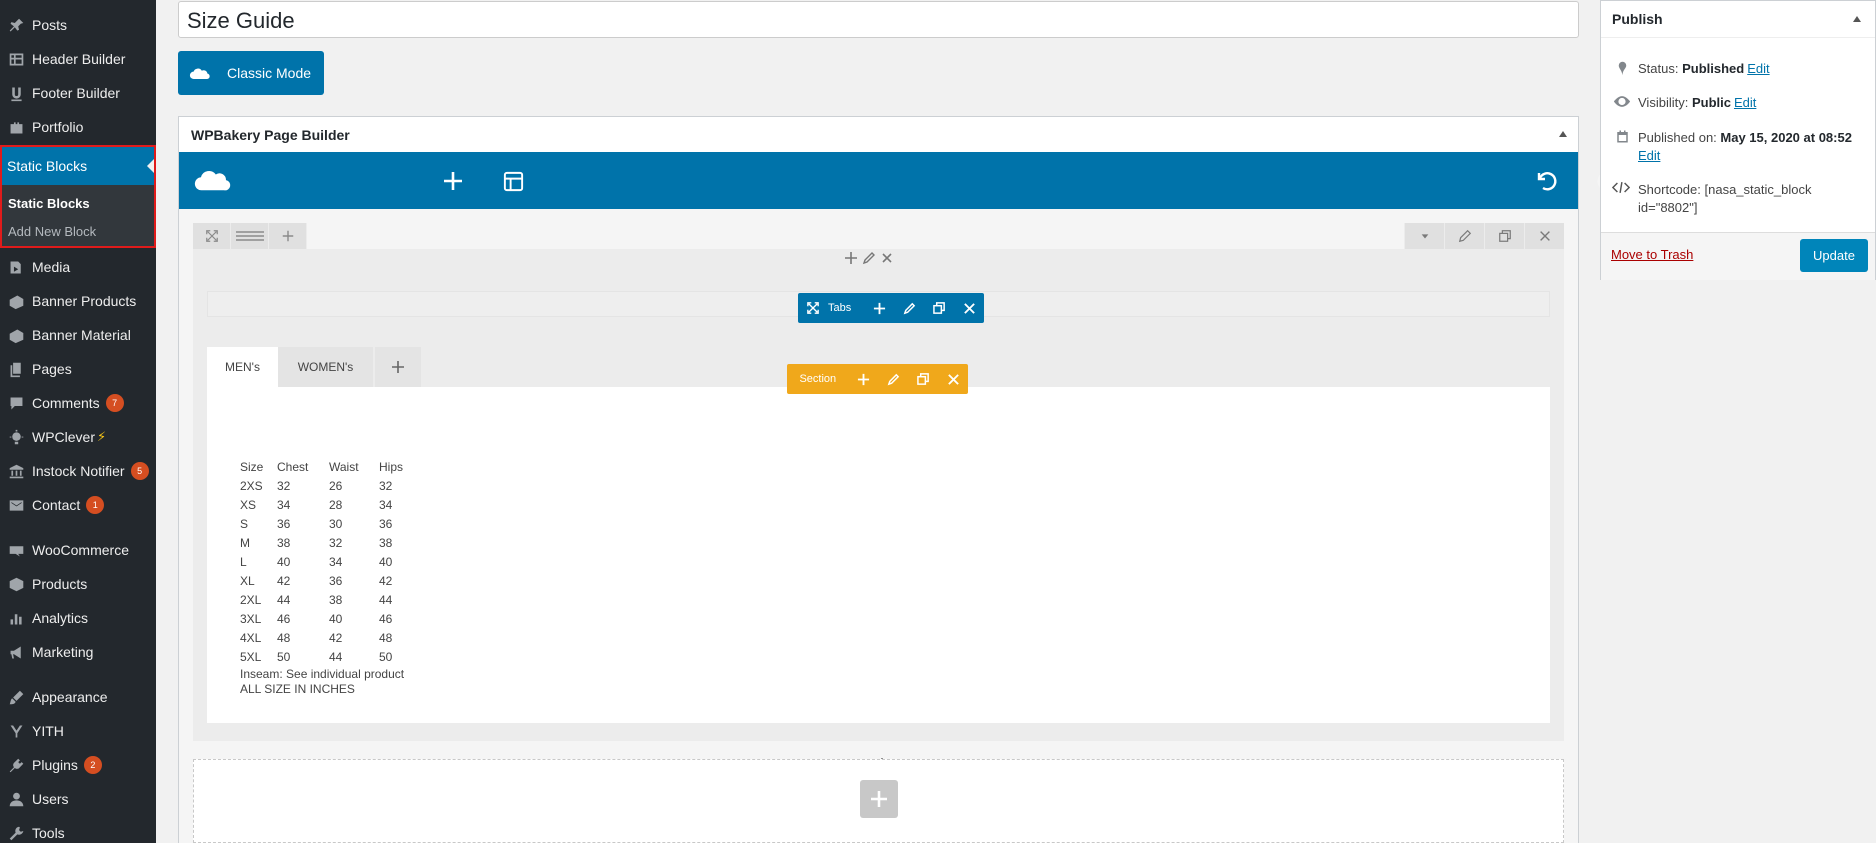 The height and width of the screenshot is (843, 1876). Describe the element at coordinates (60, 618) in the screenshot. I see `menu-label: Analytics` at that location.